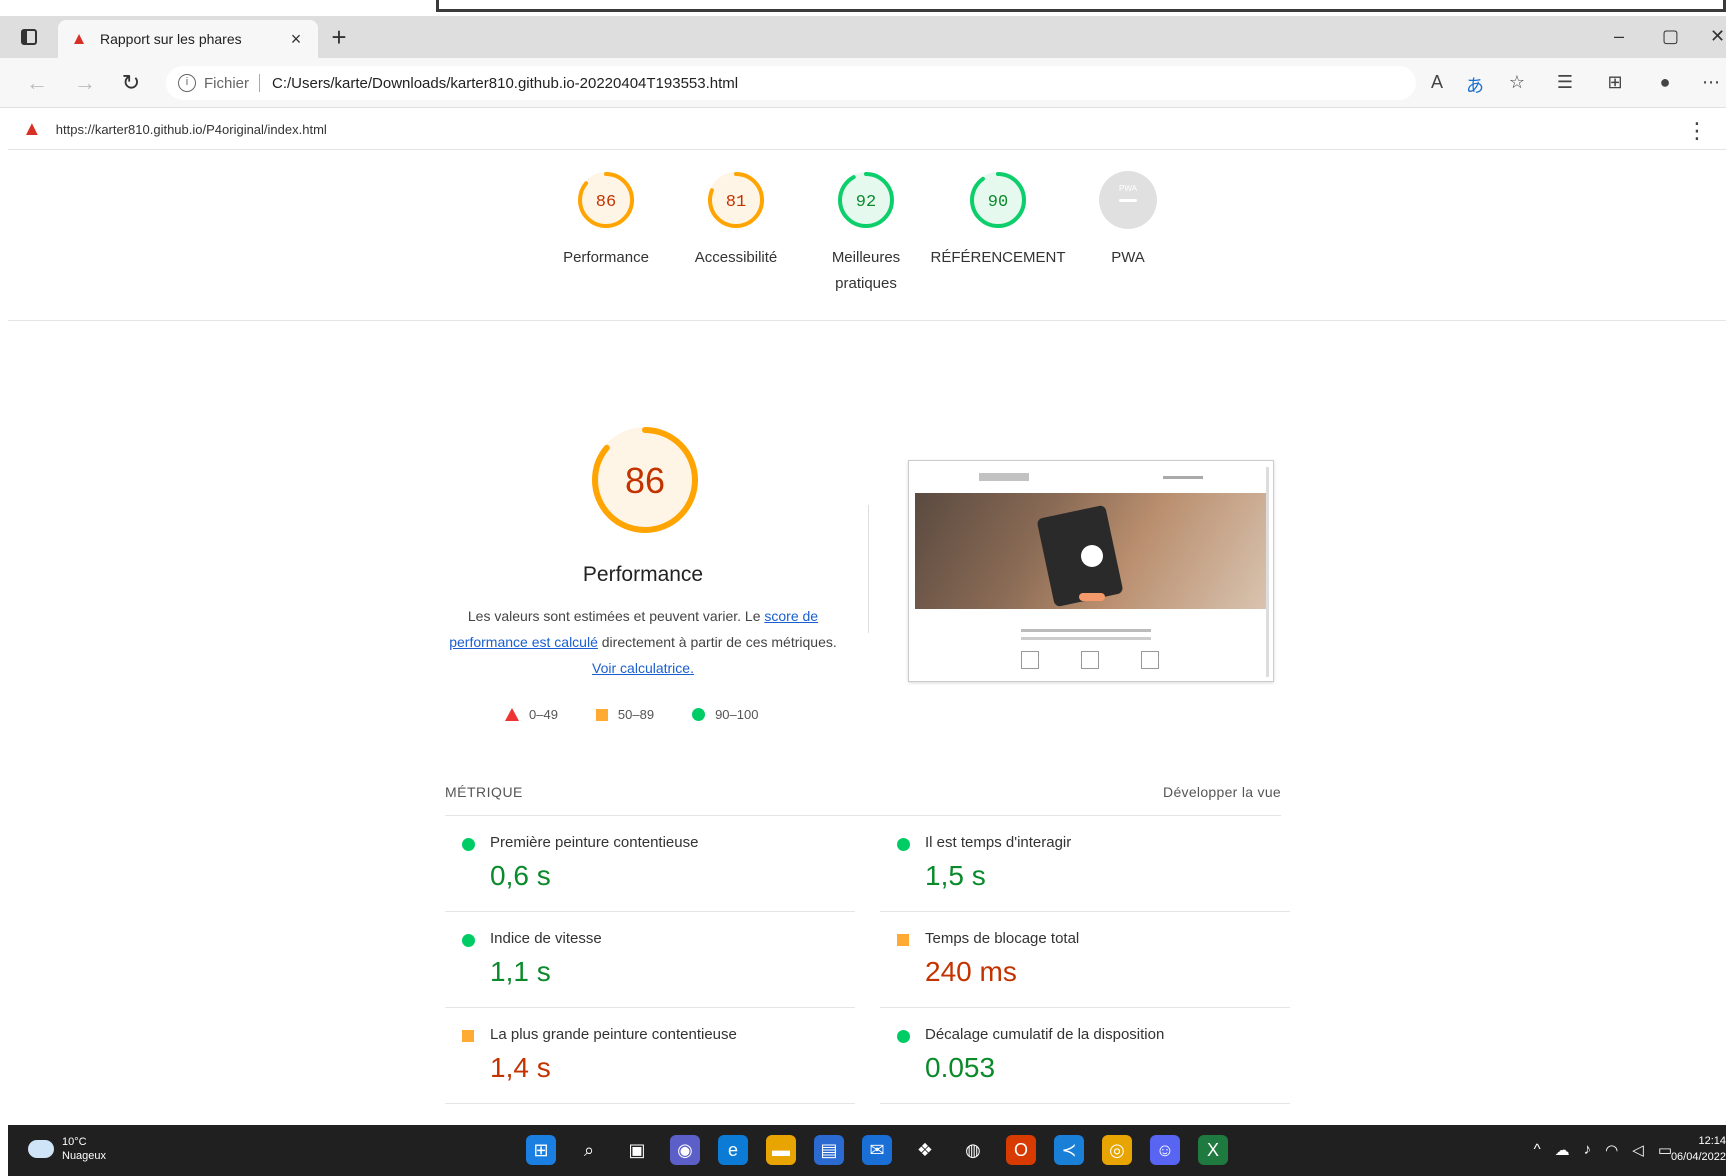  I want to click on gauge-performance-ring: 86, so click(606, 200).